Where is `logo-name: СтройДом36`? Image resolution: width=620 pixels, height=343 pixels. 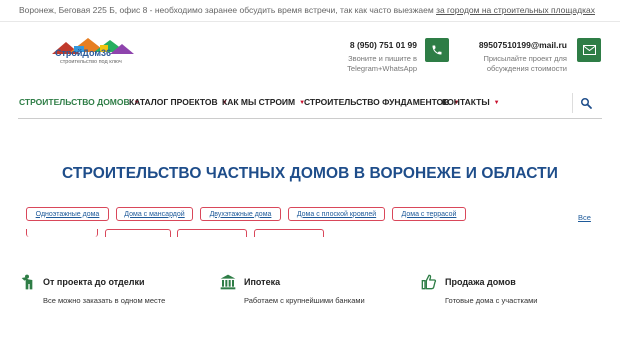 logo-name: СтройДом36 is located at coordinates (83, 53).